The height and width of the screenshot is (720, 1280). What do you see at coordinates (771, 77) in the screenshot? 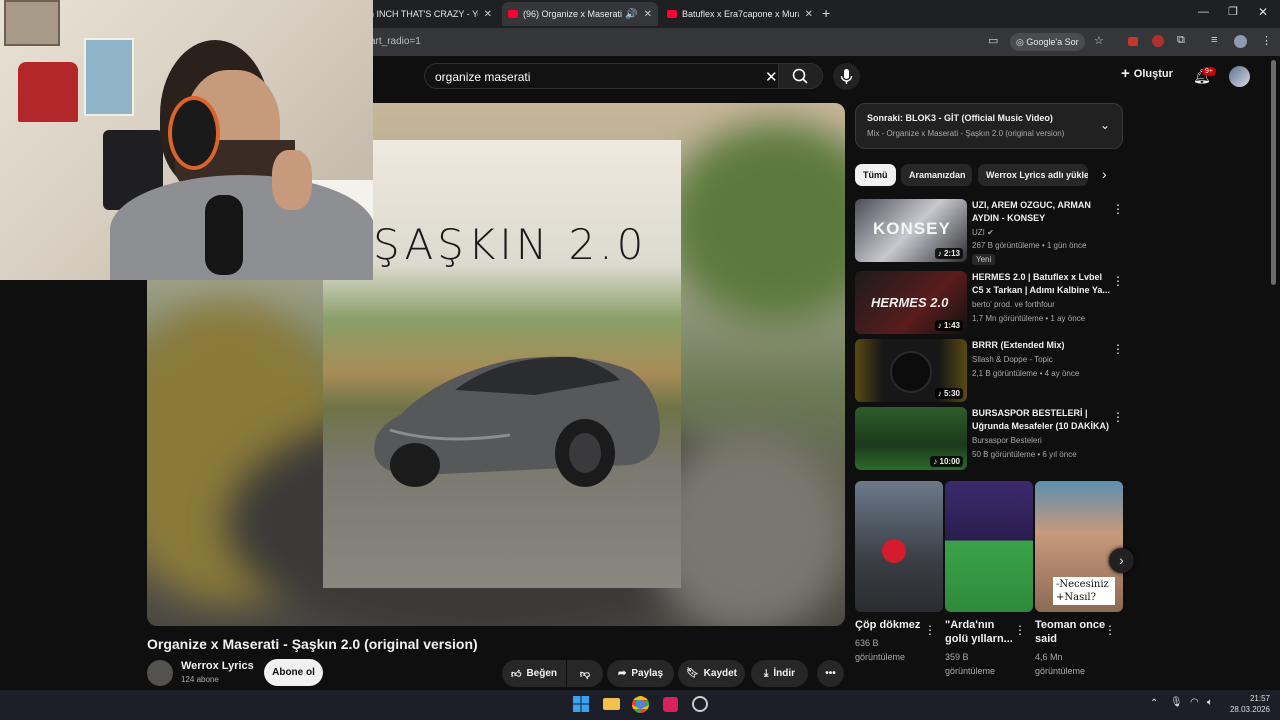
I see `clear-search-icon: ✕` at bounding box center [771, 77].